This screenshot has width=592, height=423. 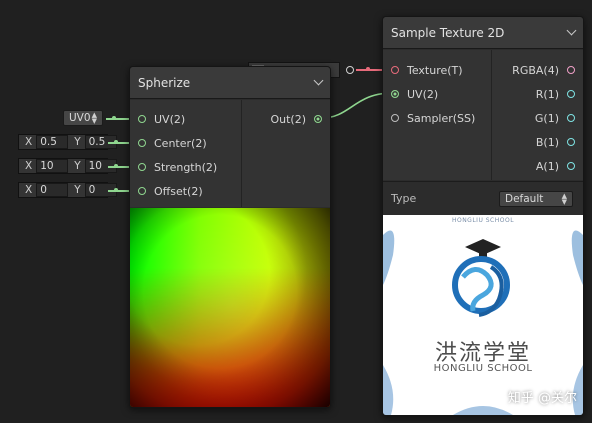 I want to click on port-label: Center(2), so click(x=180, y=143).